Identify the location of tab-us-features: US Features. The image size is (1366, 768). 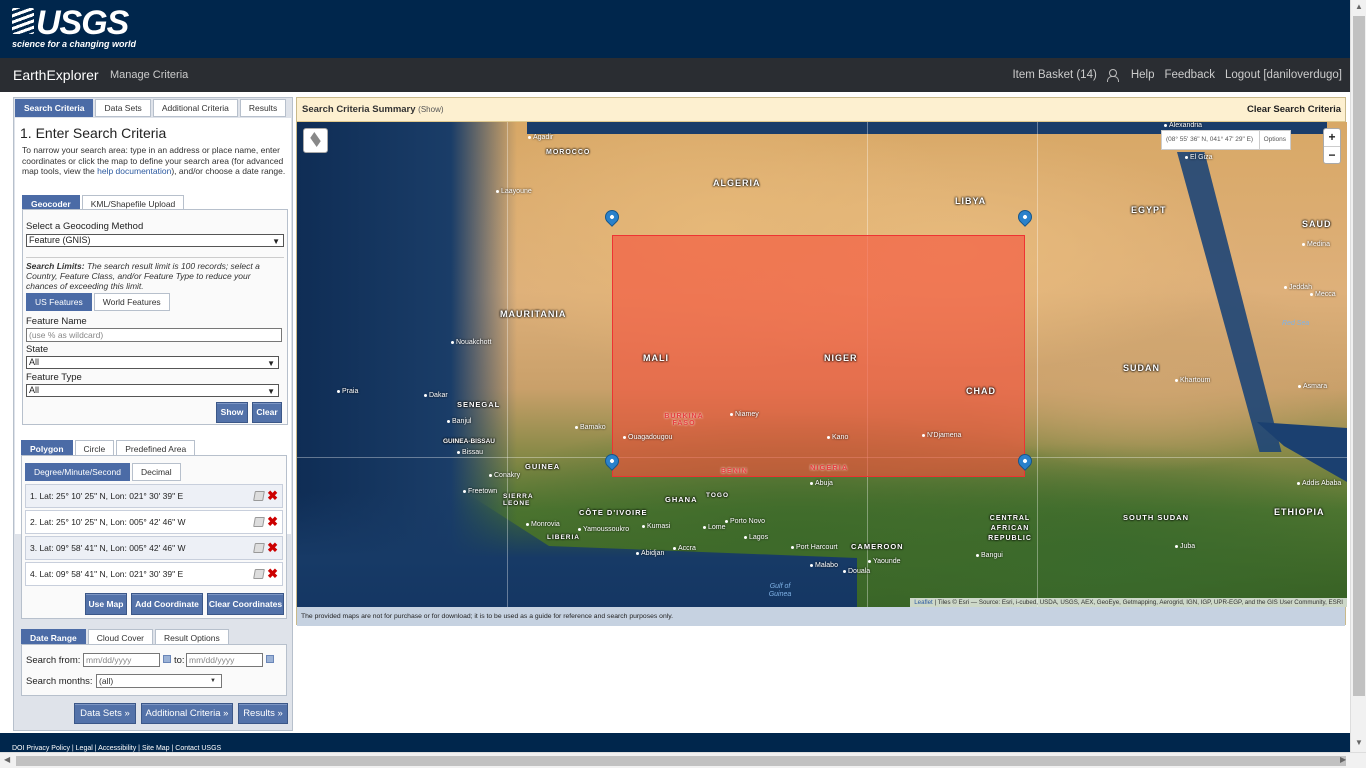
(59, 302).